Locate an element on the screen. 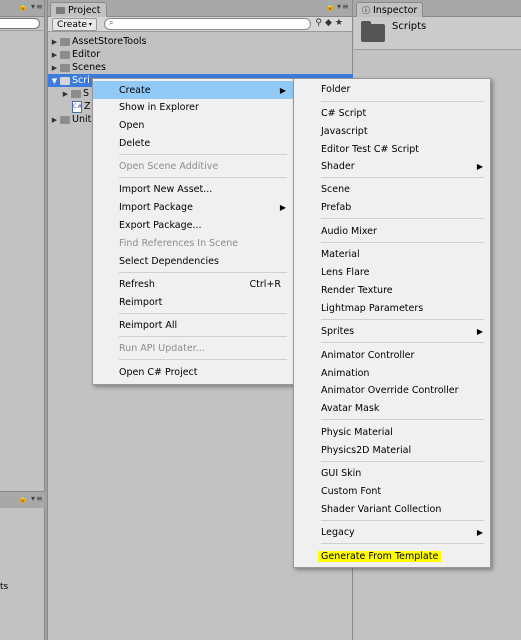 This screenshot has height=640, width=521. menu-item-animator-controller: Animator Controller is located at coordinates (392, 355).